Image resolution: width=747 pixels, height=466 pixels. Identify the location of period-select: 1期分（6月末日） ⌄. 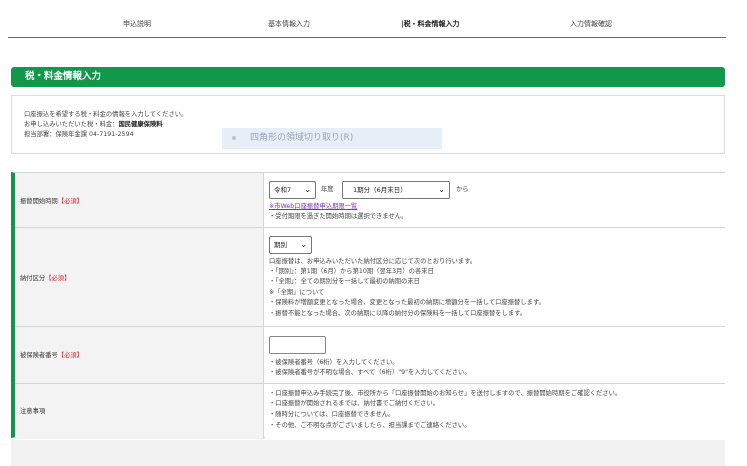
(396, 190).